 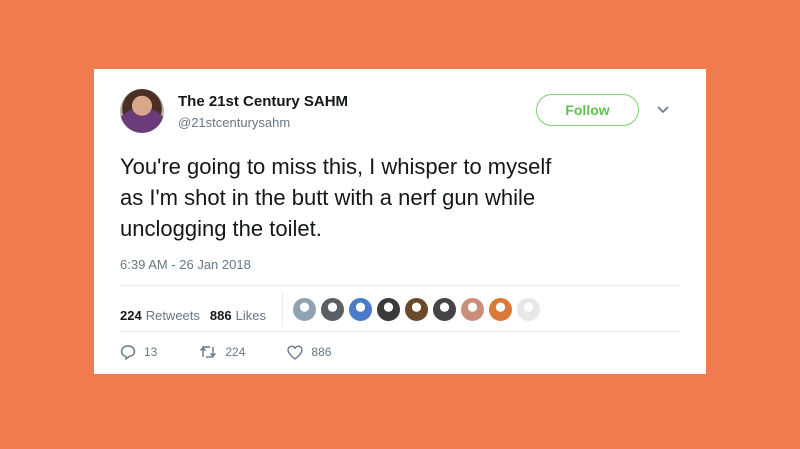 What do you see at coordinates (222, 352) in the screenshot?
I see `retweet-button: 224` at bounding box center [222, 352].